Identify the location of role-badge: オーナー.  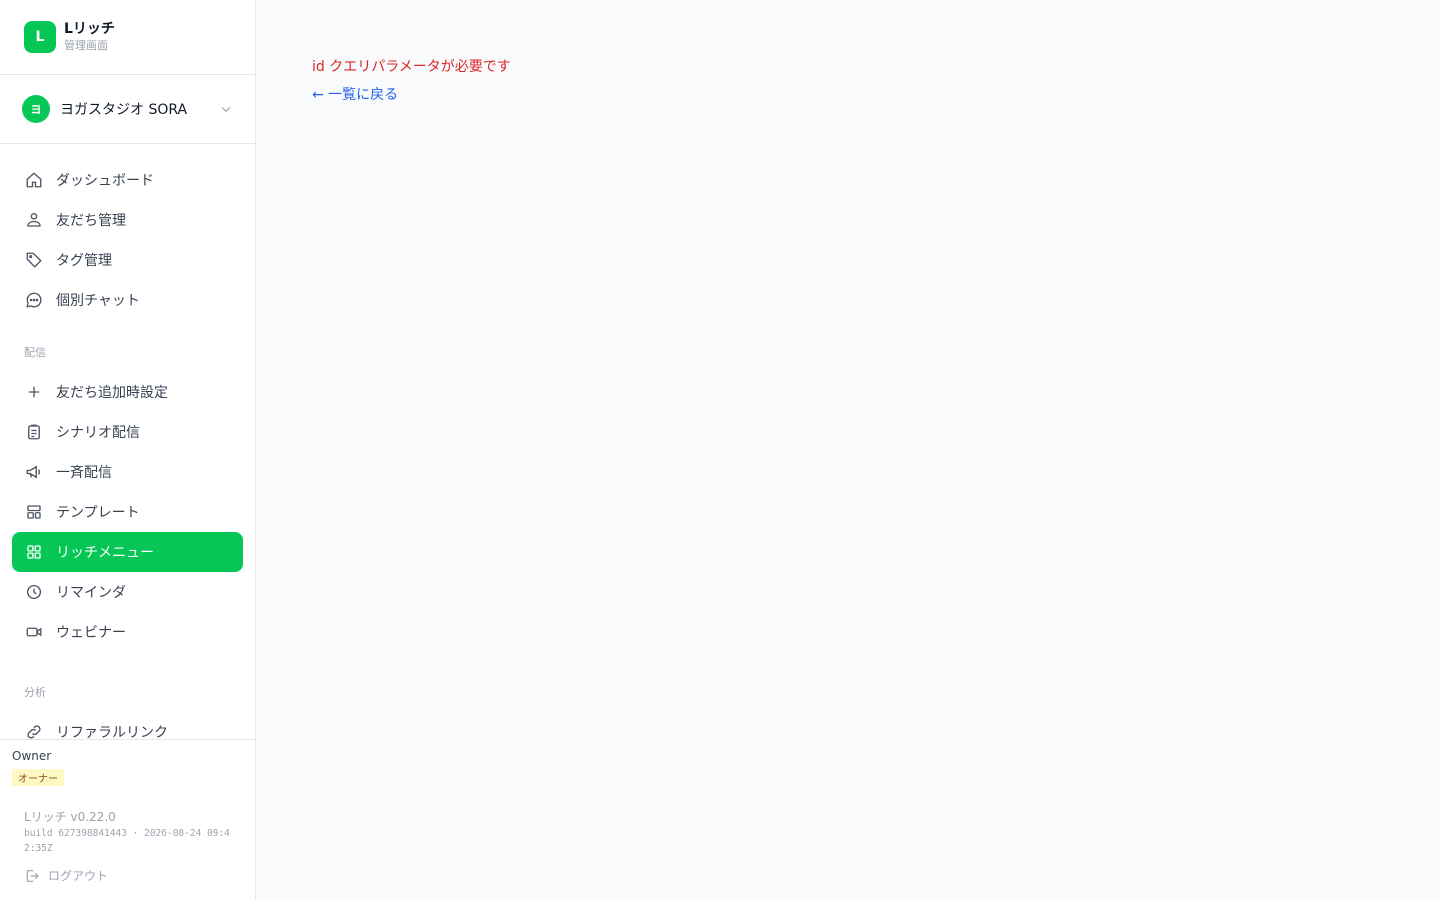
(38, 777).